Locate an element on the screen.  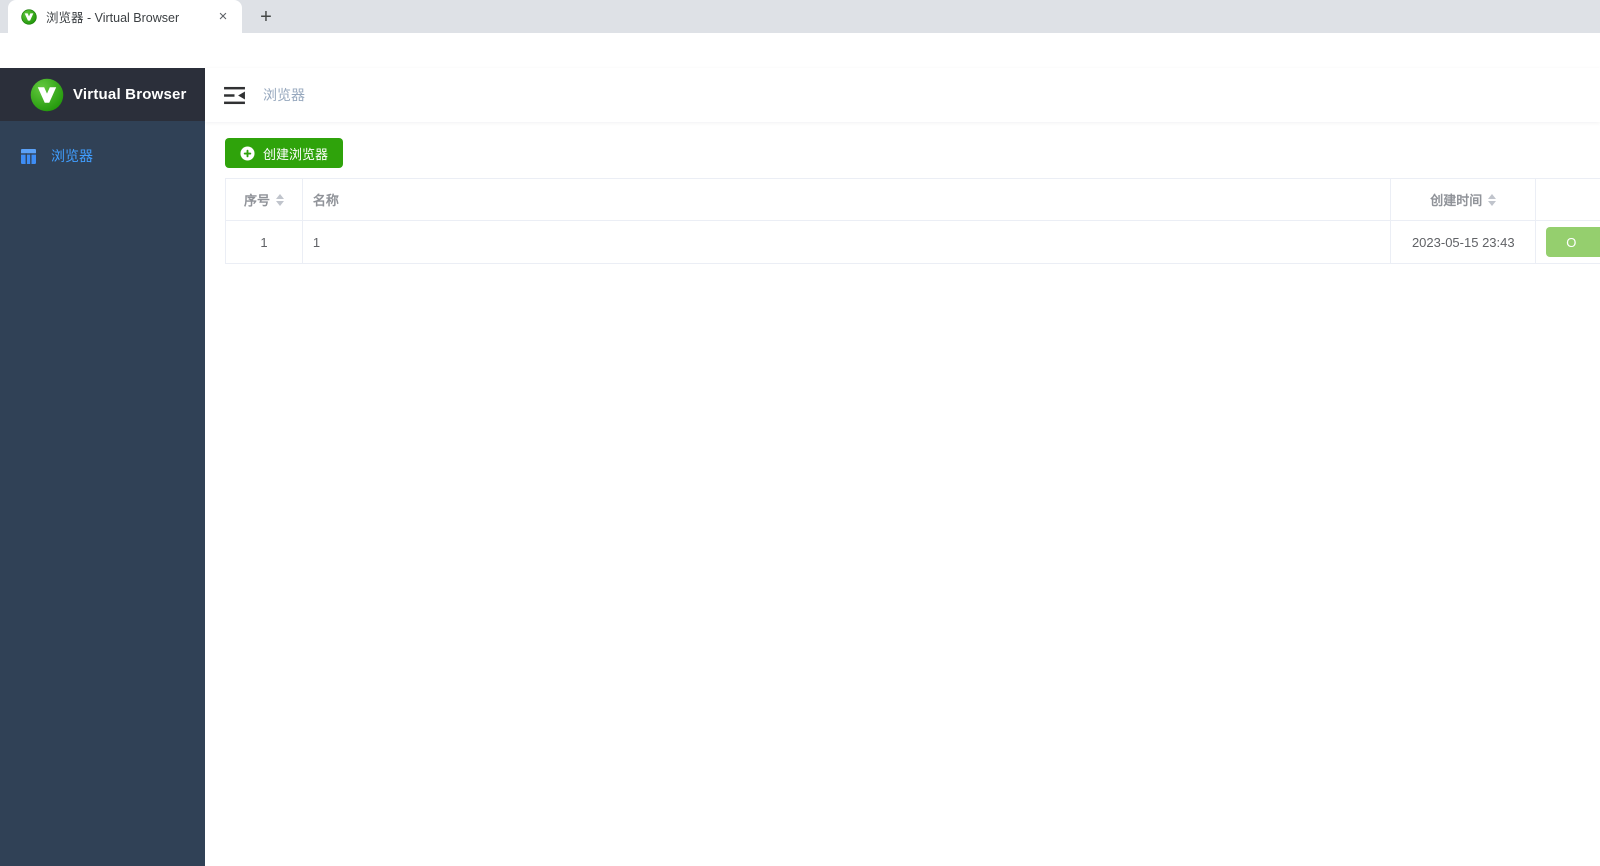
cell-created: 2023-05-15 23:43 is located at coordinates (1464, 242).